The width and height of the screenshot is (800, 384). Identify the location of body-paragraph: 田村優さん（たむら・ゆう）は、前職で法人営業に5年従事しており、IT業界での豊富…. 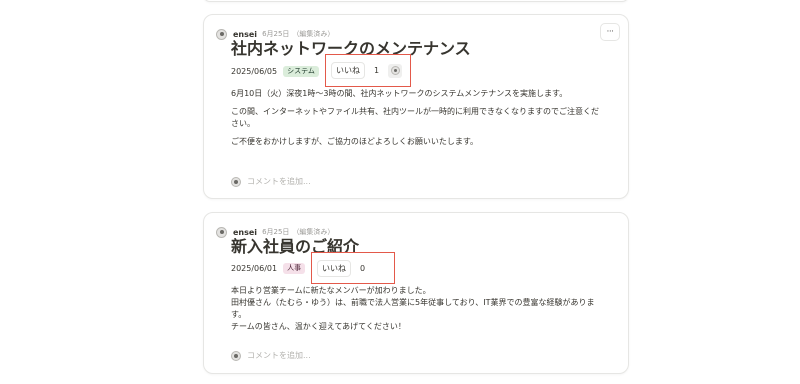
(413, 308).